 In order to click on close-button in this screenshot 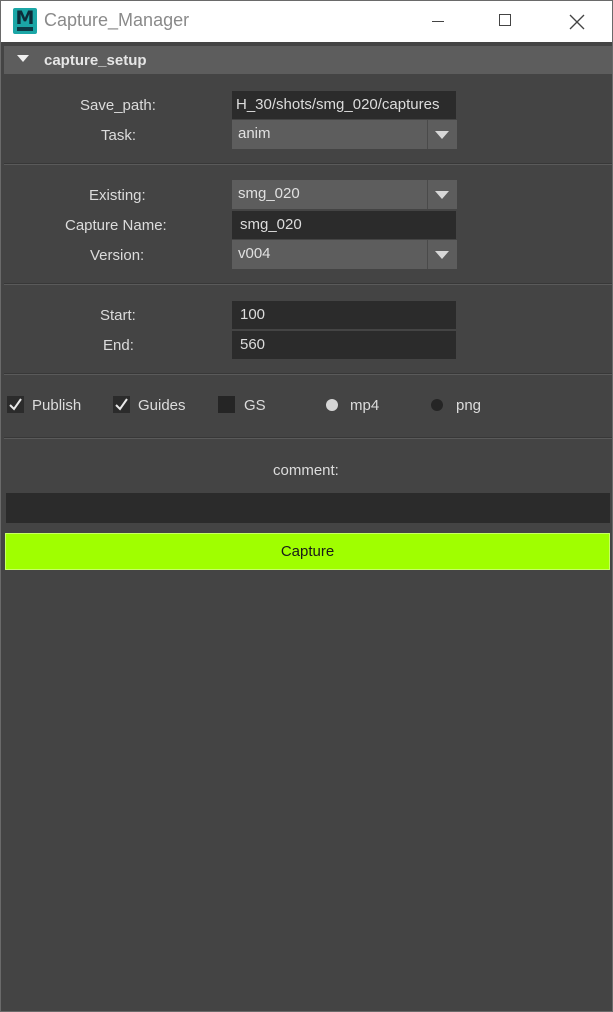, I will do `click(577, 21)`.